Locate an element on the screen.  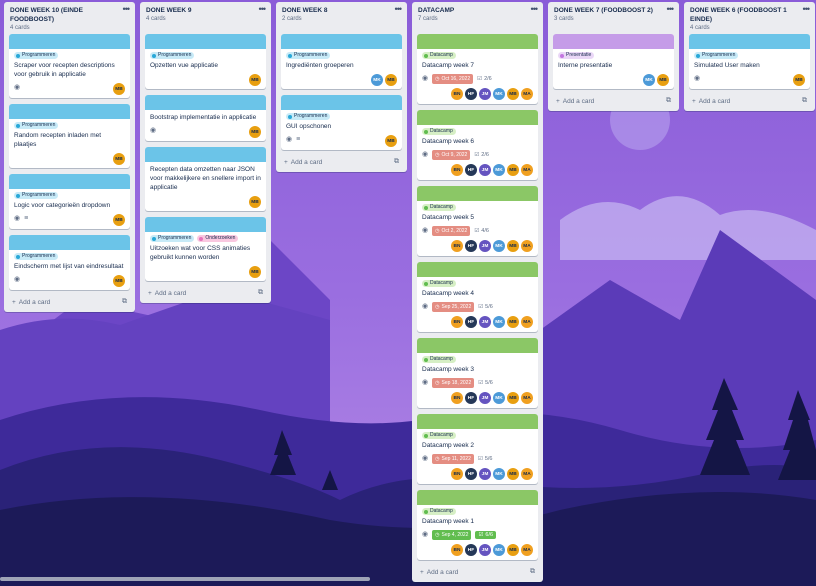
list-title: DONE WEEK 7 (FOODBOOST 2) is located at coordinates (609, 10).